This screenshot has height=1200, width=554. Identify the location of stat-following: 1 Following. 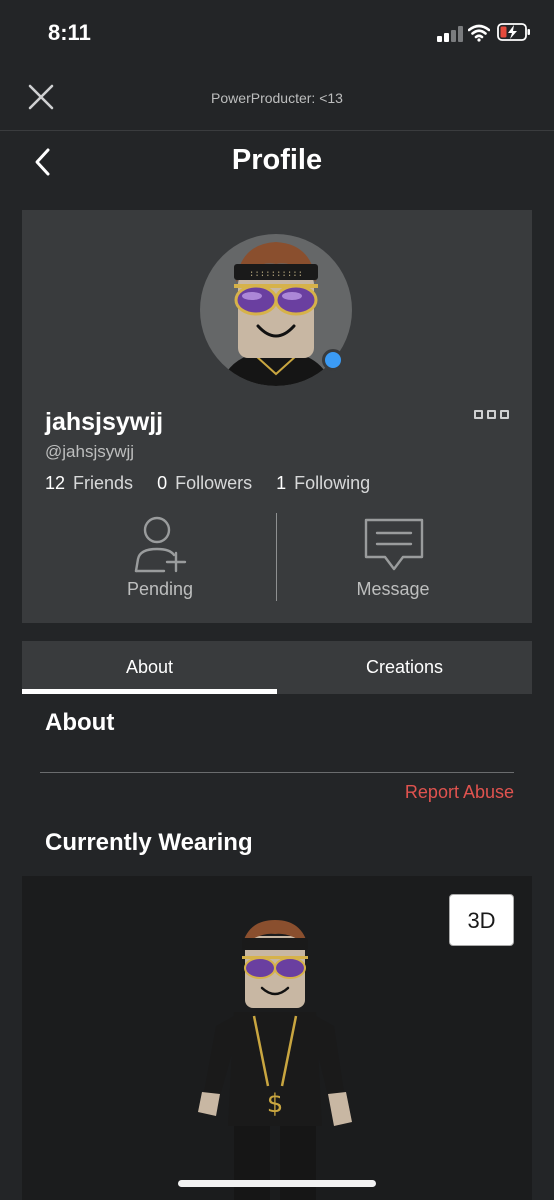
(323, 483).